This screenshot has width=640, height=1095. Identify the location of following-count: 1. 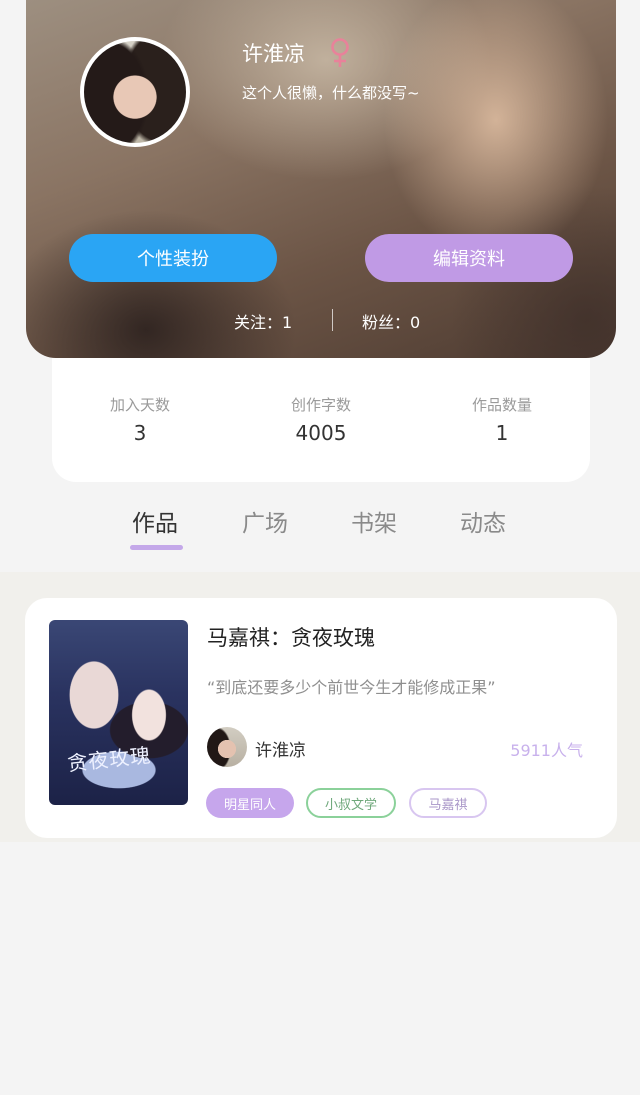
(287, 322).